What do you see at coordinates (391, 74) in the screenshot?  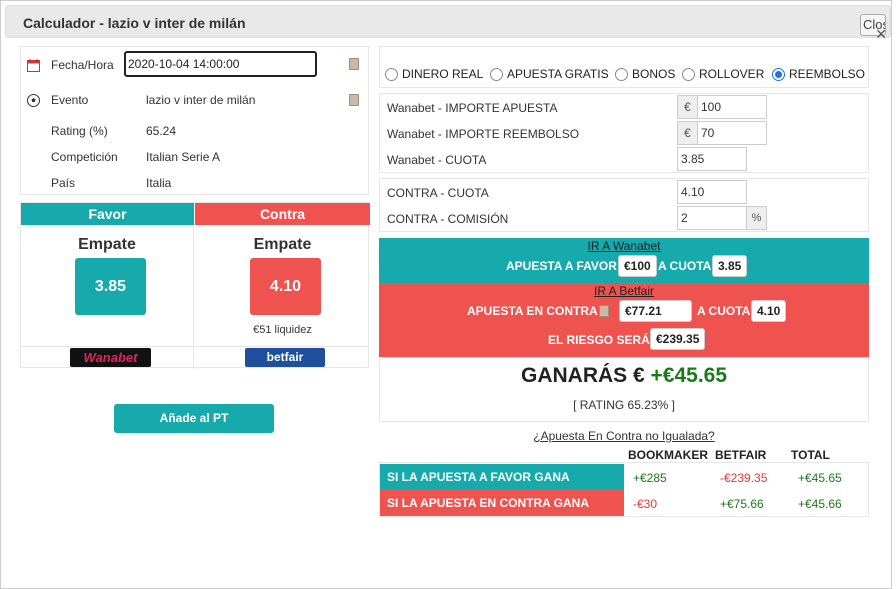 I see `radio-dinero-real` at bounding box center [391, 74].